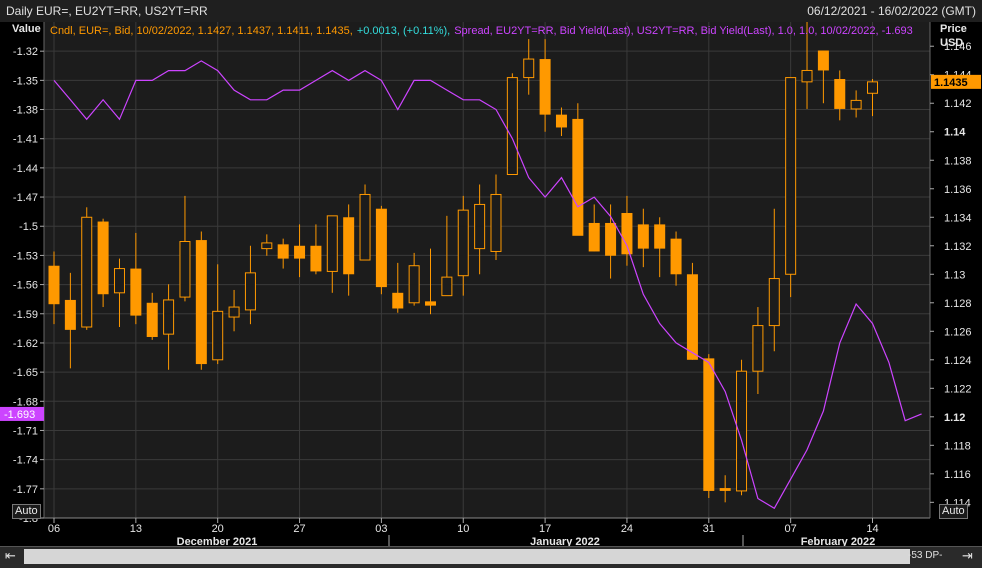  What do you see at coordinates (957, 446) in the screenshot?
I see `right-tick-label: 1.118` at bounding box center [957, 446].